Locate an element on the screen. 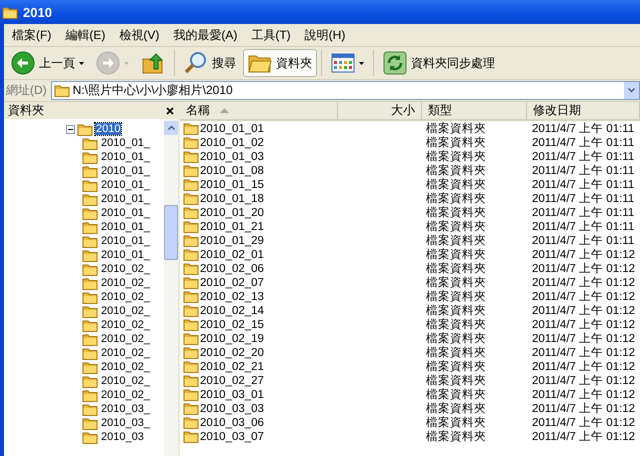  sync-button: 資料夾同步處理 is located at coordinates (439, 63).